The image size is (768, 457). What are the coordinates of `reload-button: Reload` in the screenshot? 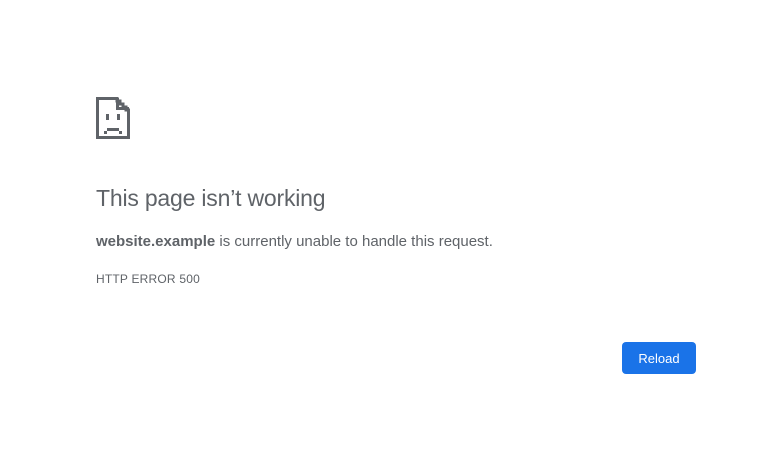 It's located at (659, 358).